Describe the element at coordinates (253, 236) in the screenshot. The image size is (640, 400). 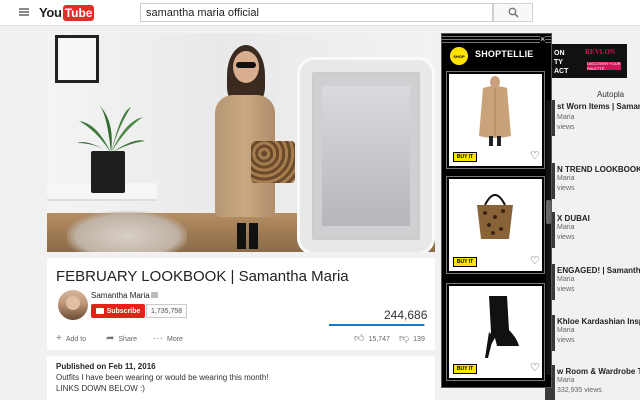
I see `video-frame-boot-right` at that location.